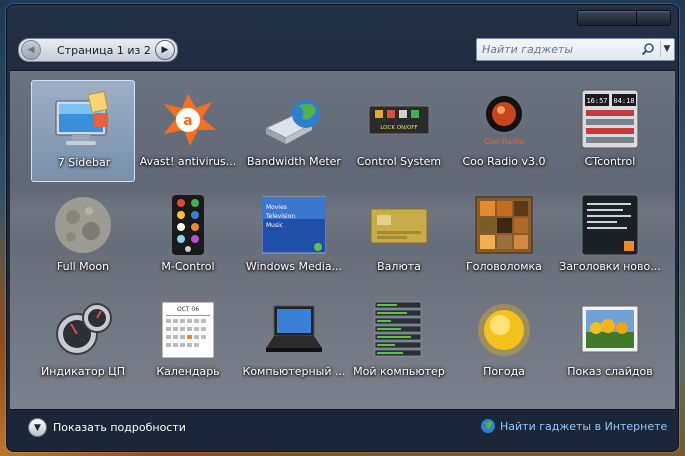  Describe the element at coordinates (399, 226) in the screenshot. I see `currency-card-icon` at that location.